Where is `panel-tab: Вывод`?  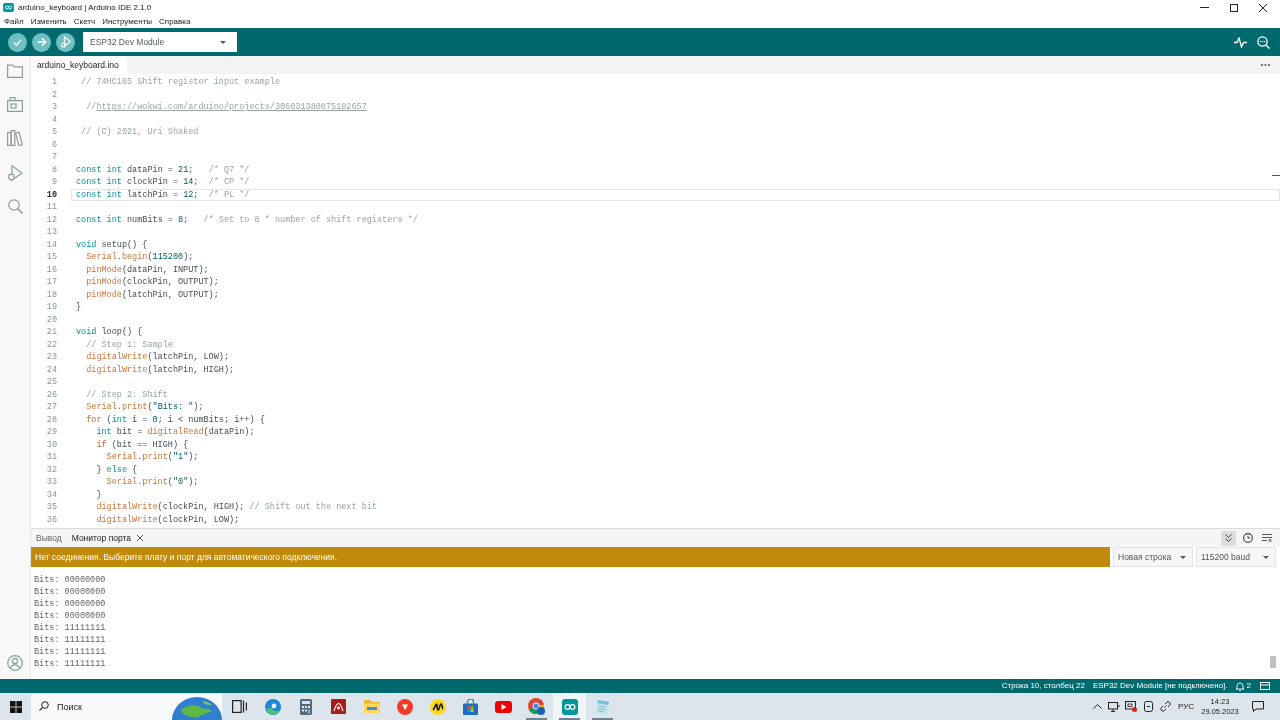
panel-tab: Вывод is located at coordinates (49, 538).